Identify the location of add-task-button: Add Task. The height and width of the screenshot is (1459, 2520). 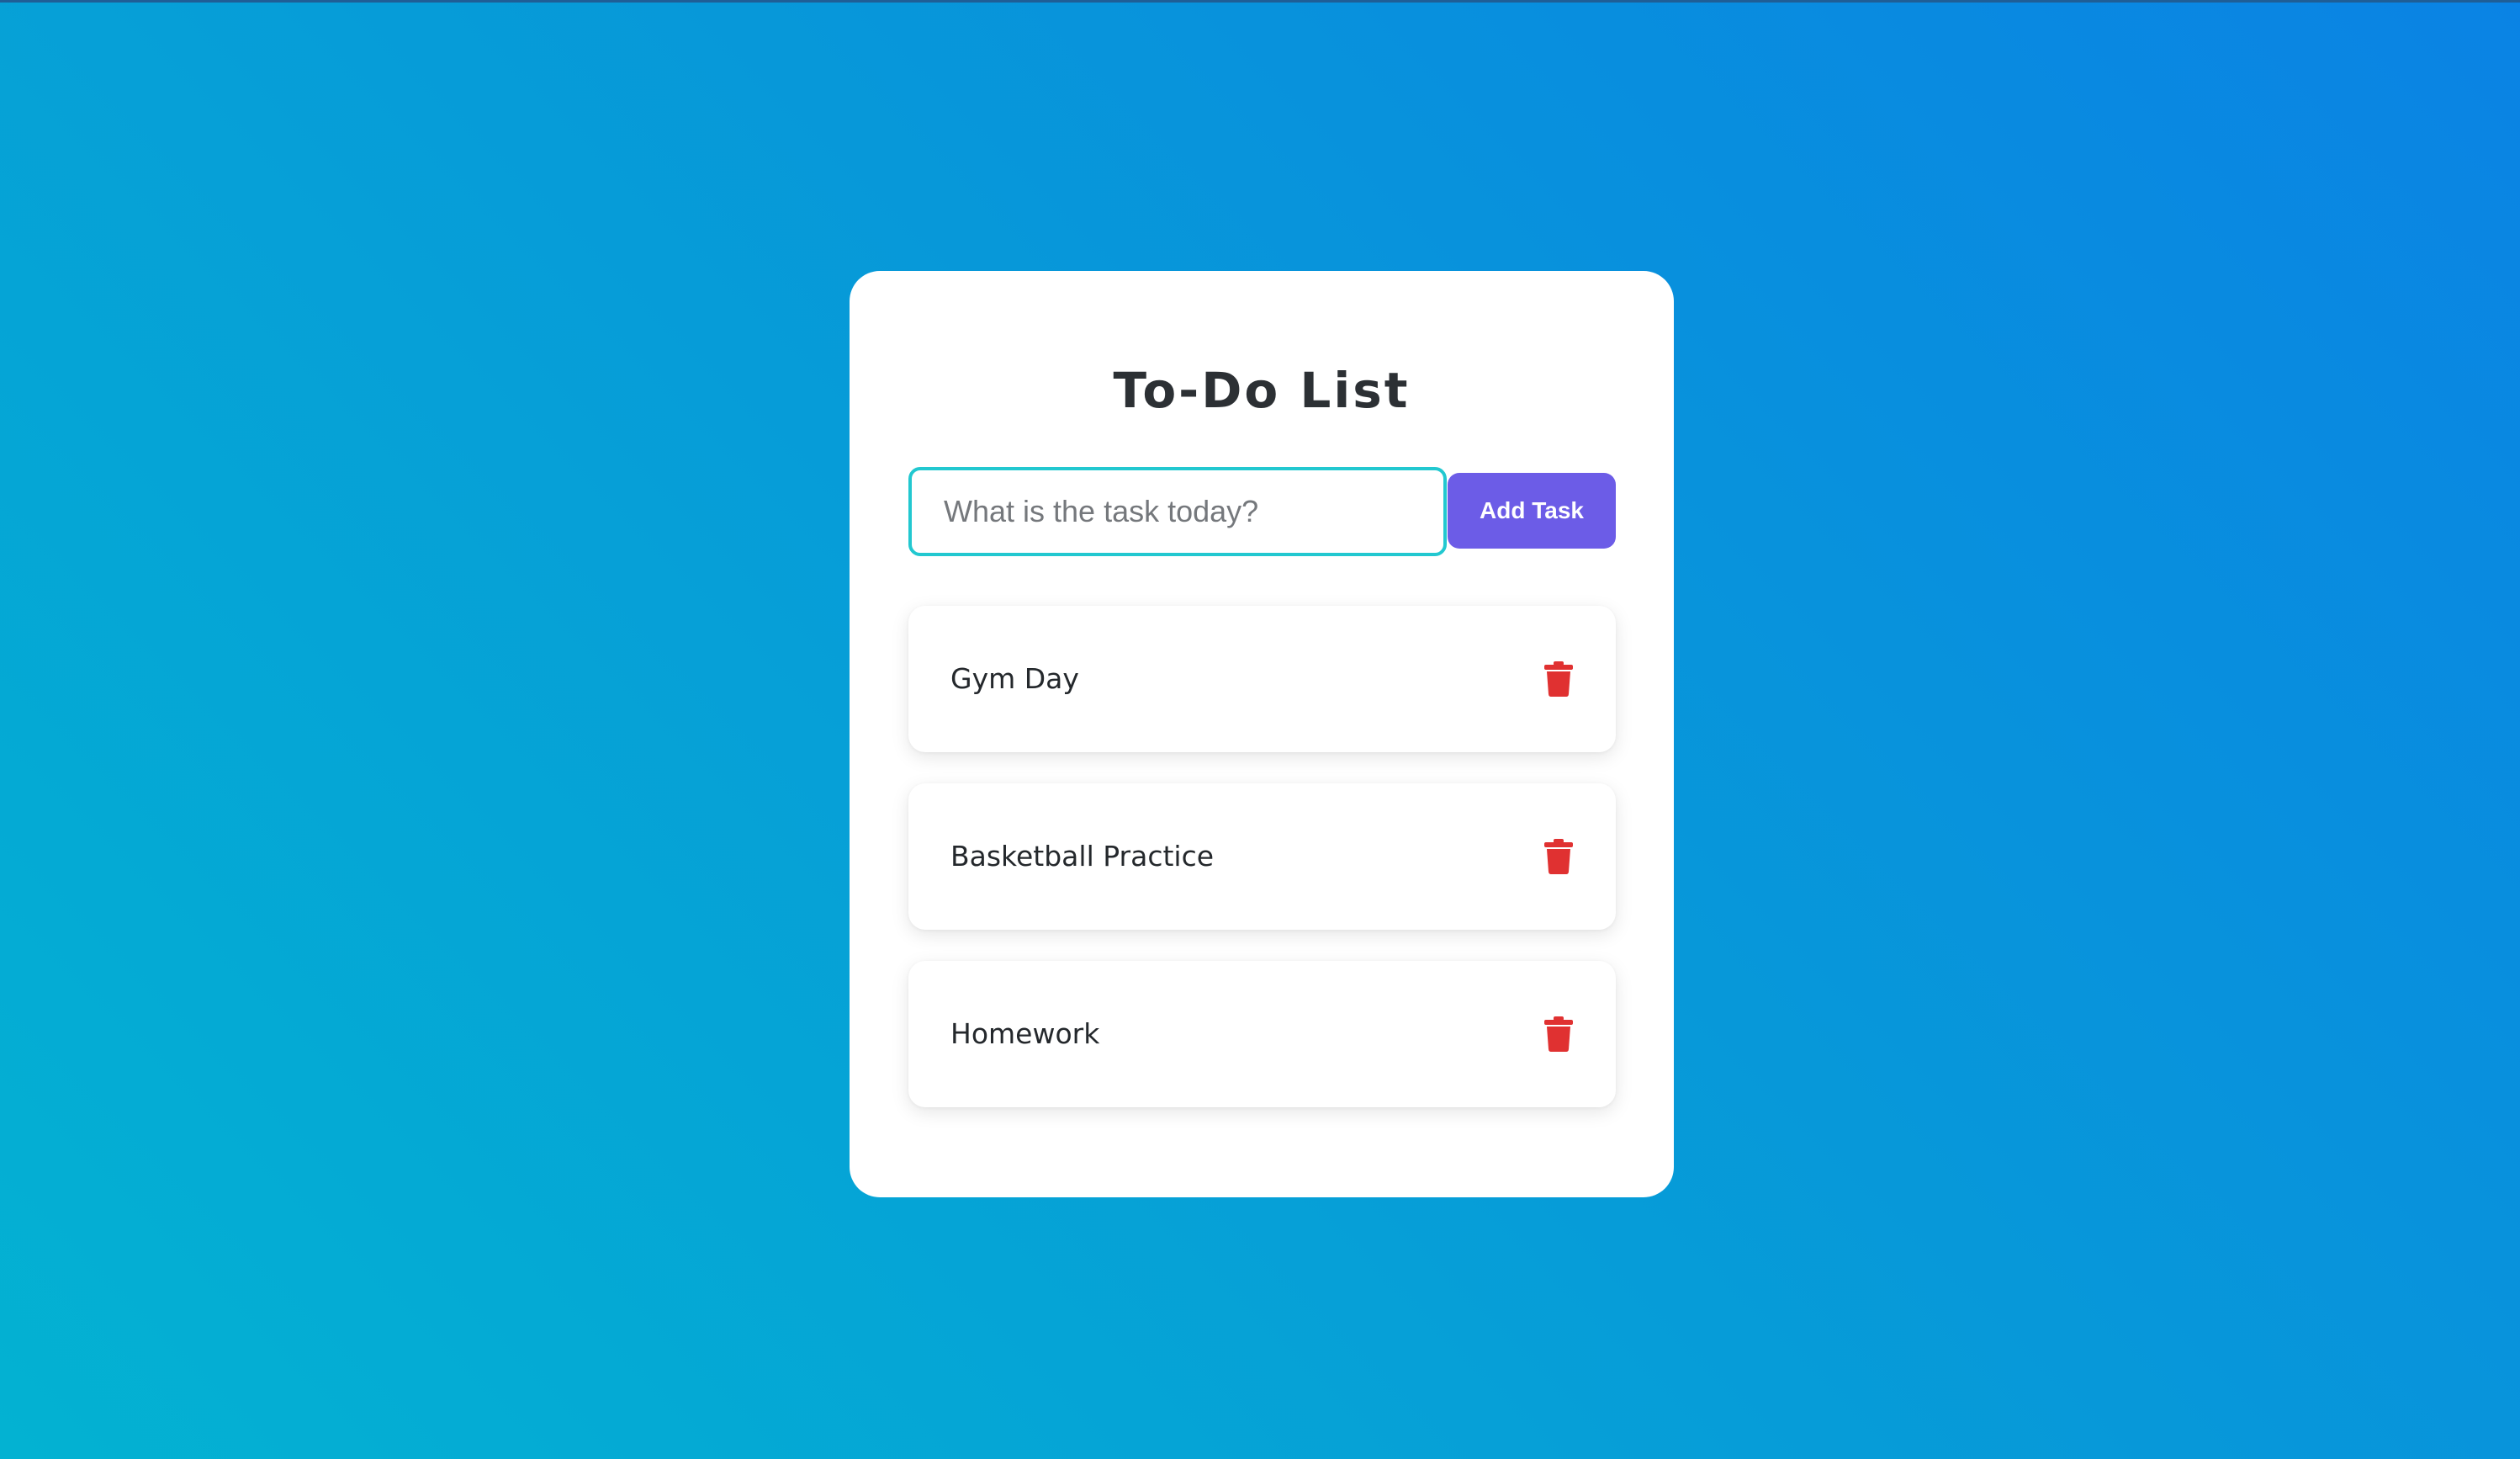
(1532, 511).